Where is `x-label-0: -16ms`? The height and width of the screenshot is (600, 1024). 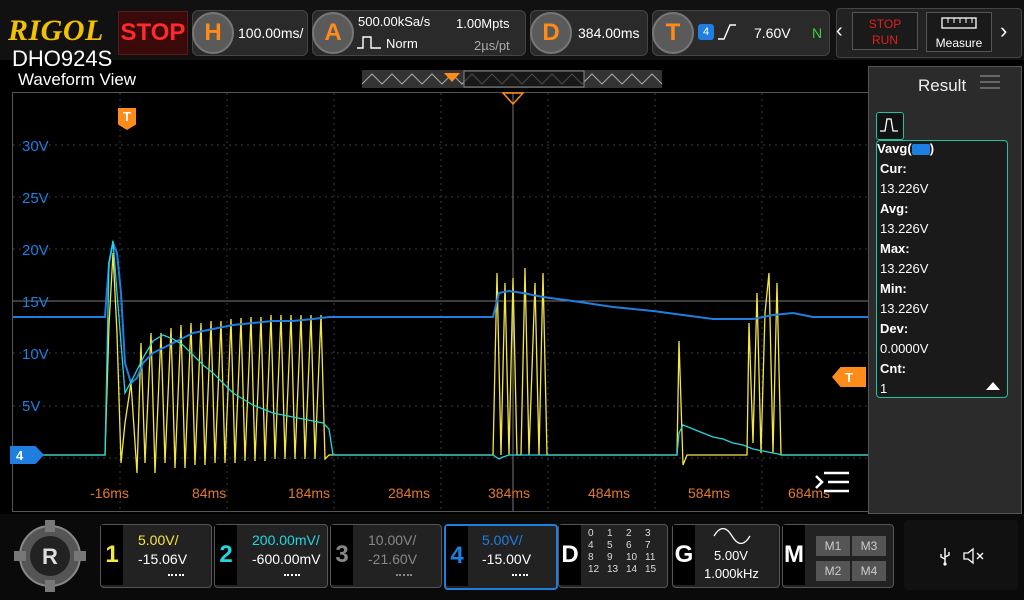
x-label-0: -16ms is located at coordinates (109, 493).